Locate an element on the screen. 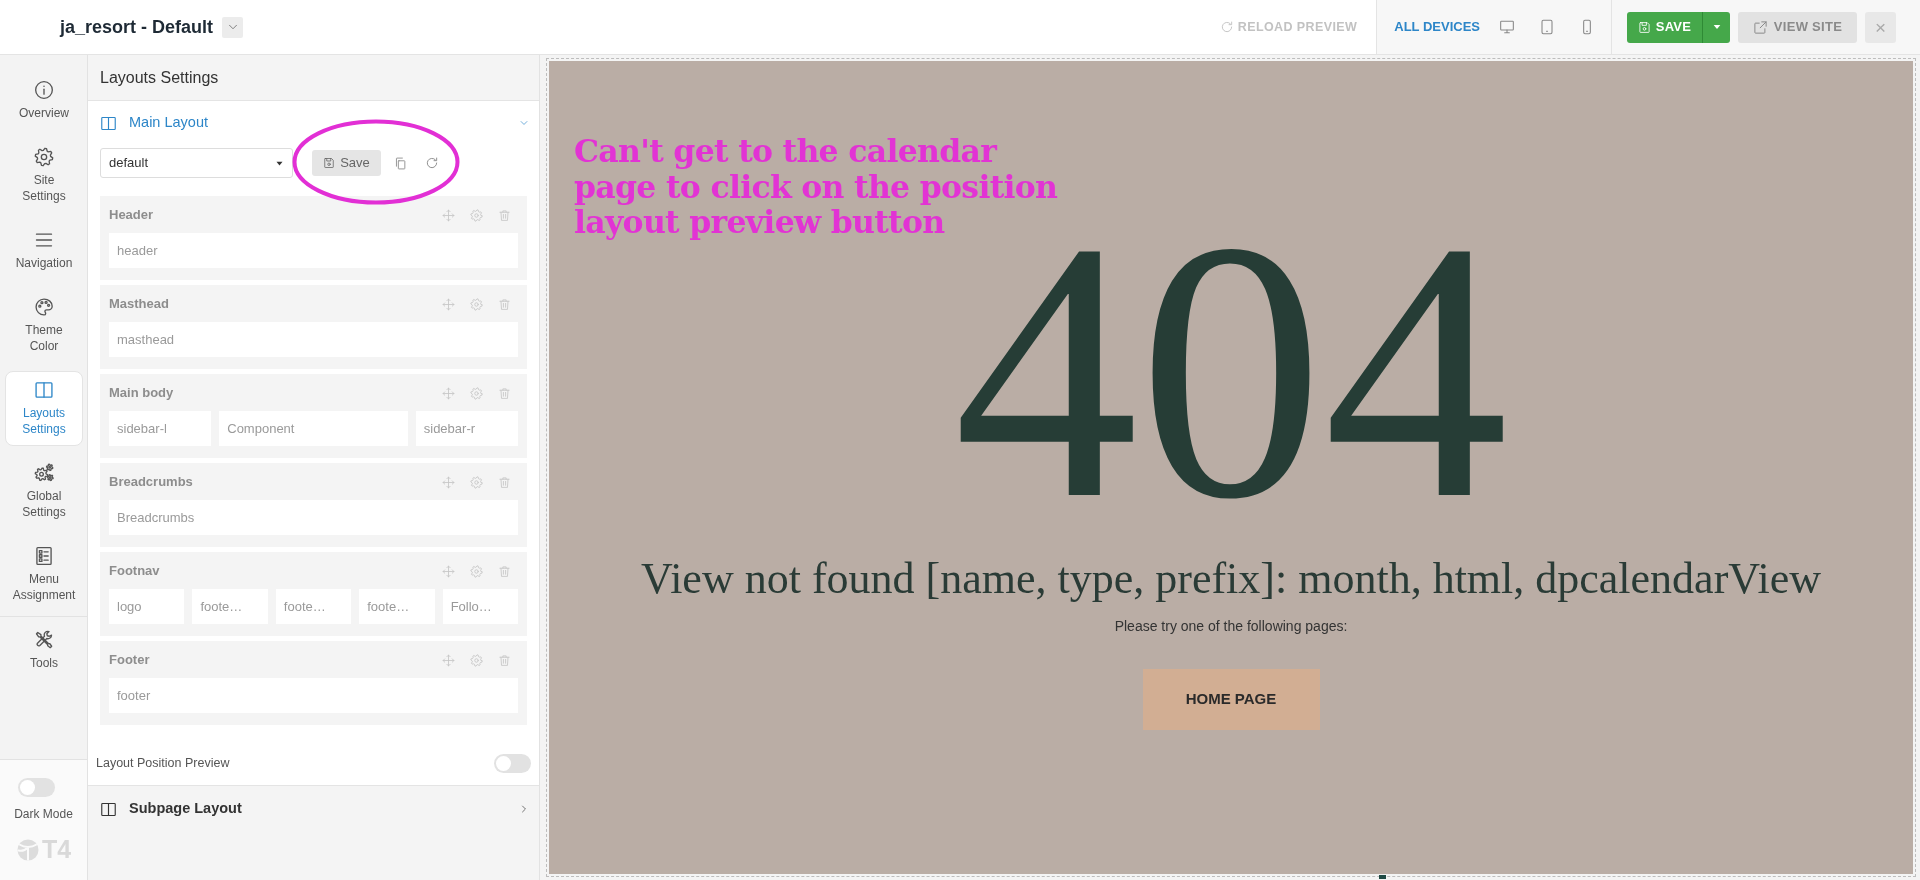 The height and width of the screenshot is (880, 1920). checklist-icon is located at coordinates (44, 556).